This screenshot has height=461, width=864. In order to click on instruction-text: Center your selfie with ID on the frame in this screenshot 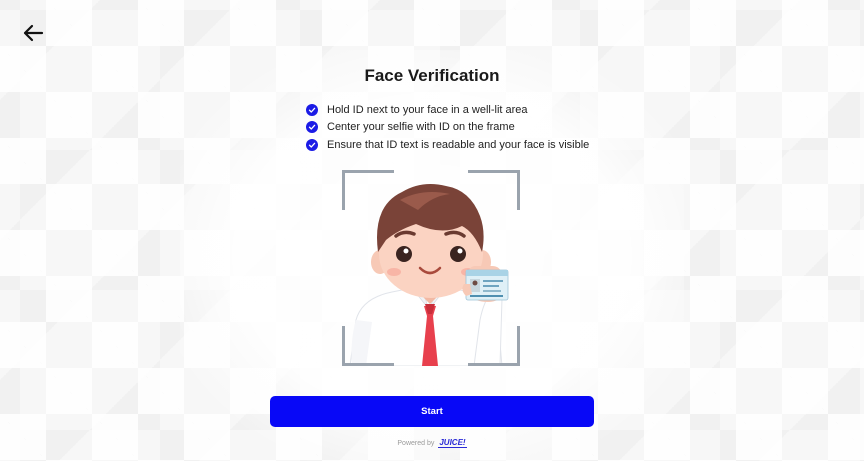, I will do `click(421, 127)`.